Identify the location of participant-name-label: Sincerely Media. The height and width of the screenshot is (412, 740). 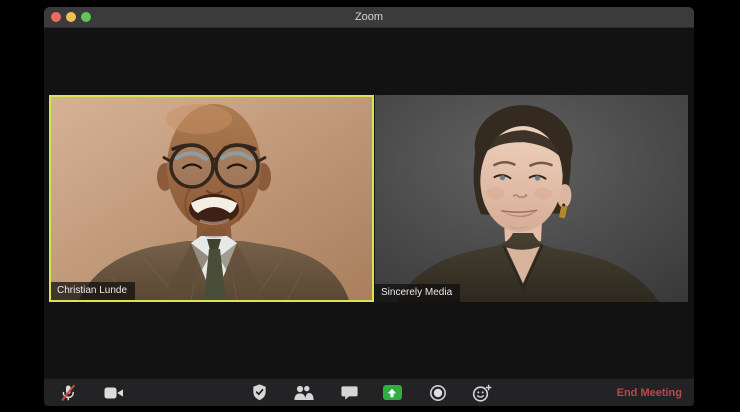
(418, 293).